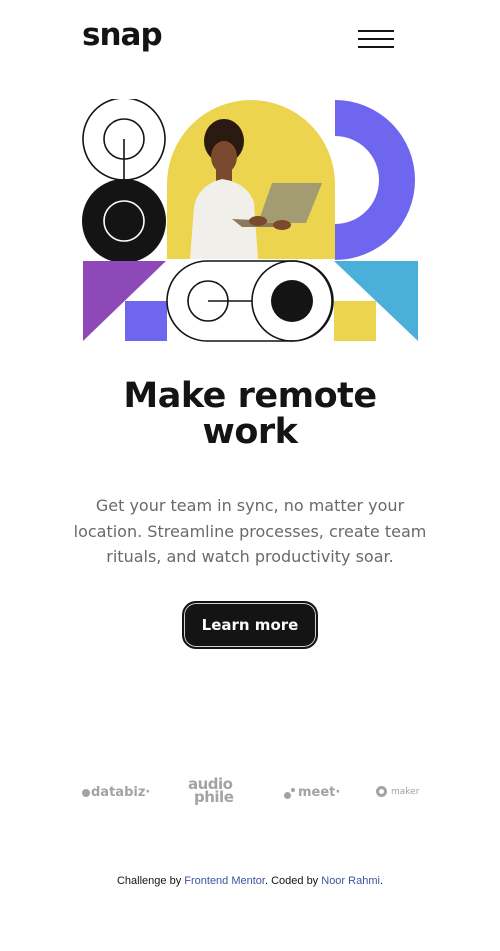 This screenshot has width=500, height=951. What do you see at coordinates (355, 321) in the screenshot?
I see `yellow-square` at bounding box center [355, 321].